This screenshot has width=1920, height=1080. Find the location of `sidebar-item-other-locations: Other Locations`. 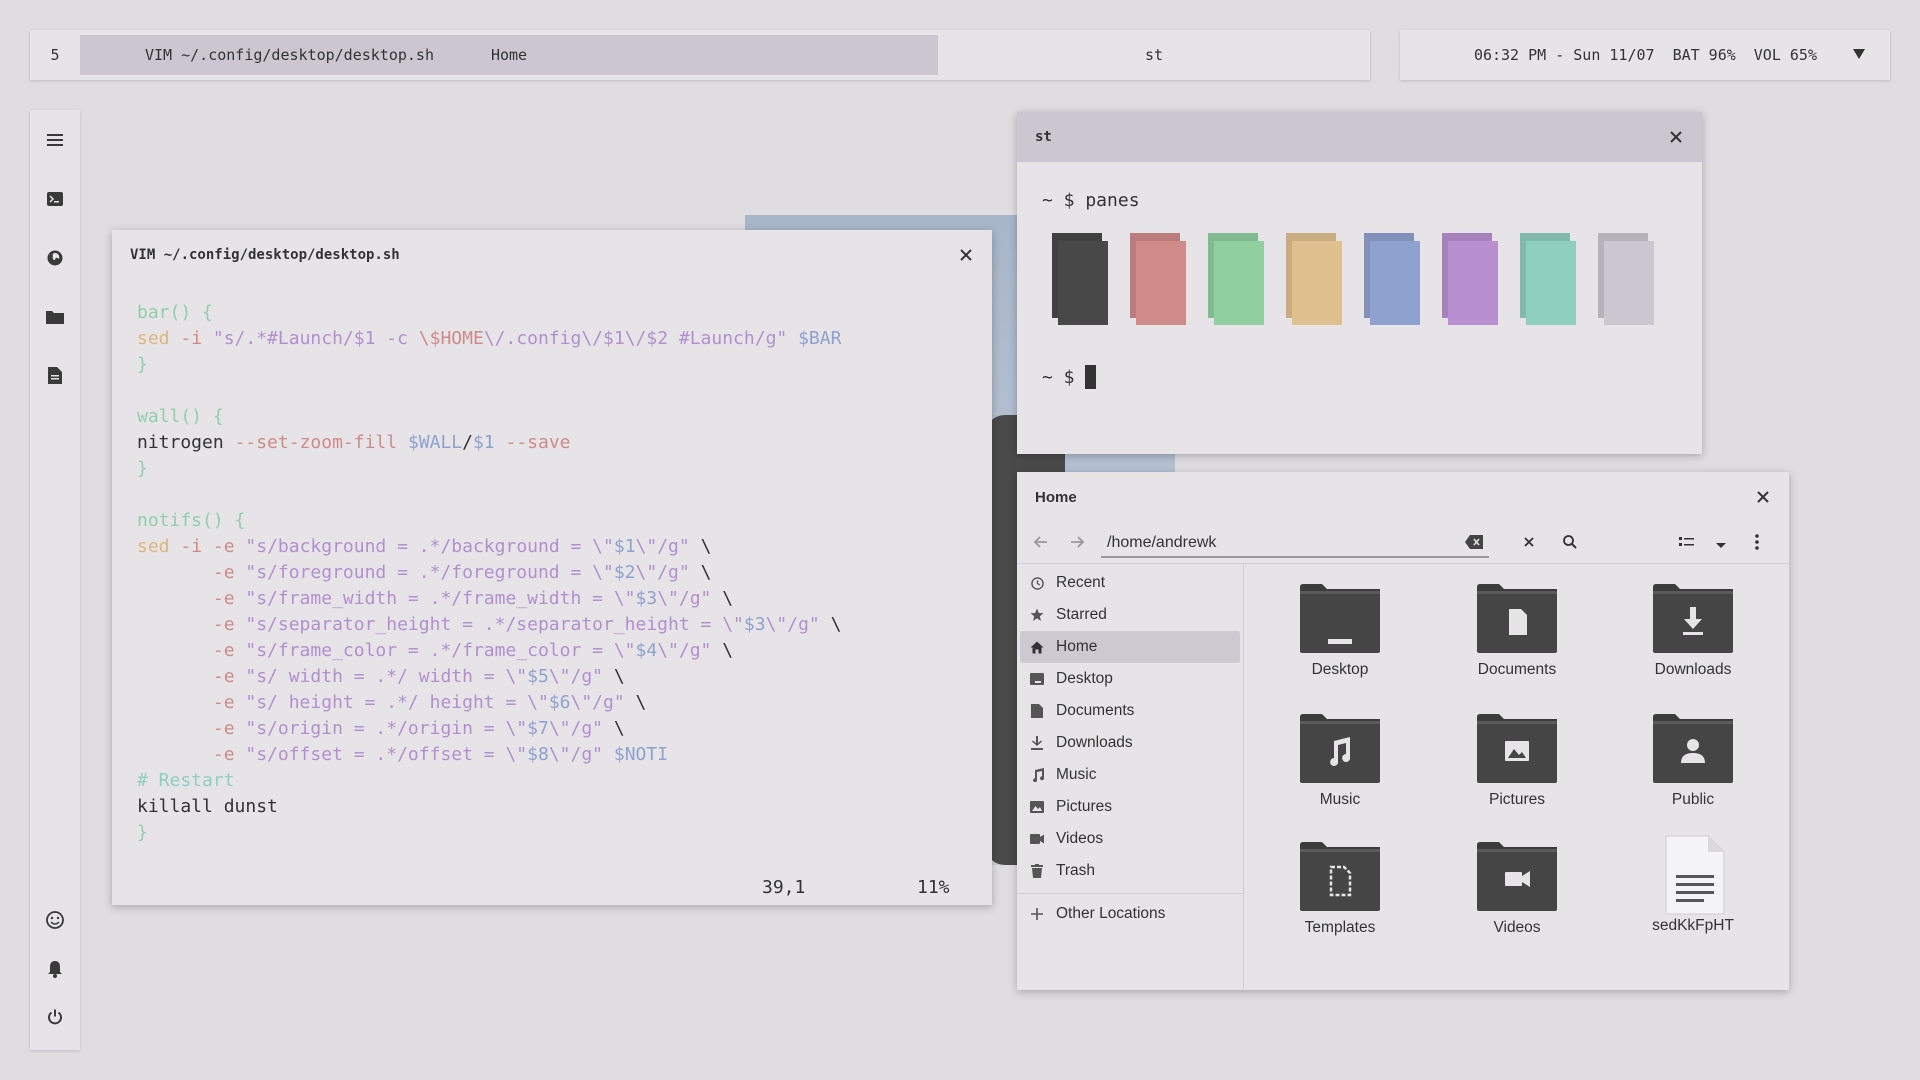

sidebar-item-other-locations: Other Locations is located at coordinates (1130, 914).